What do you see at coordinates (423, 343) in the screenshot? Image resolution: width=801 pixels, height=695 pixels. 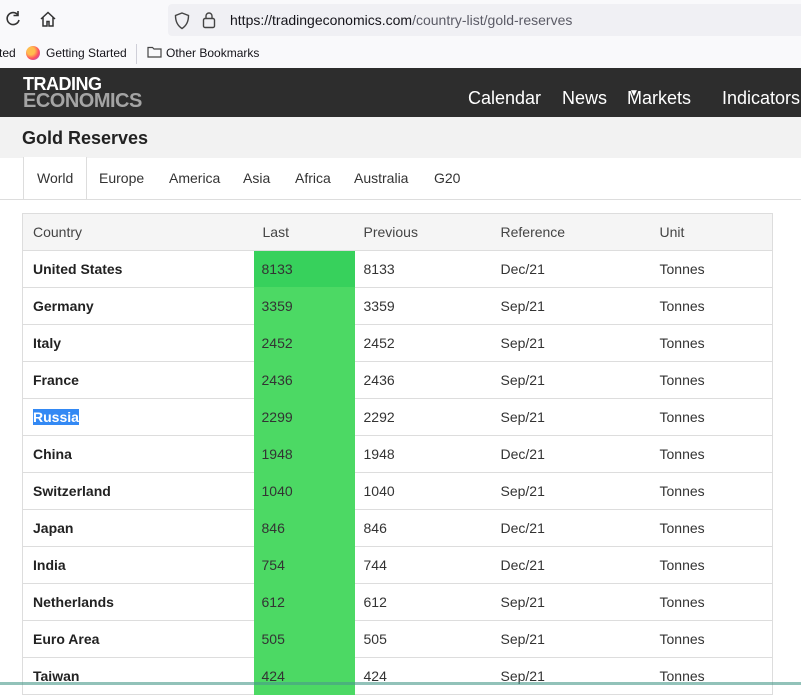 I see `previous-value-cell: 2452` at bounding box center [423, 343].